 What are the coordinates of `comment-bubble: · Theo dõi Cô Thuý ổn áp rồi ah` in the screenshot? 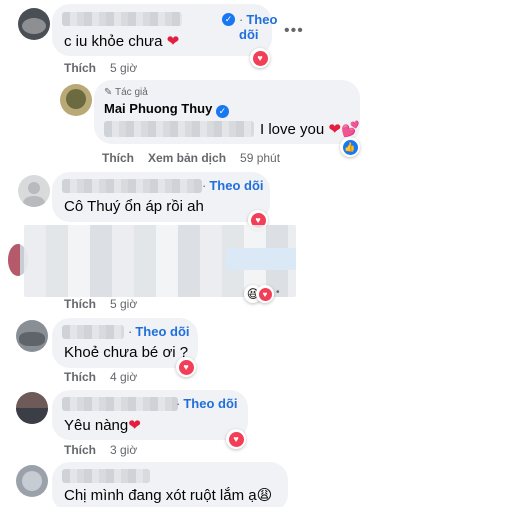 It's located at (161, 197).